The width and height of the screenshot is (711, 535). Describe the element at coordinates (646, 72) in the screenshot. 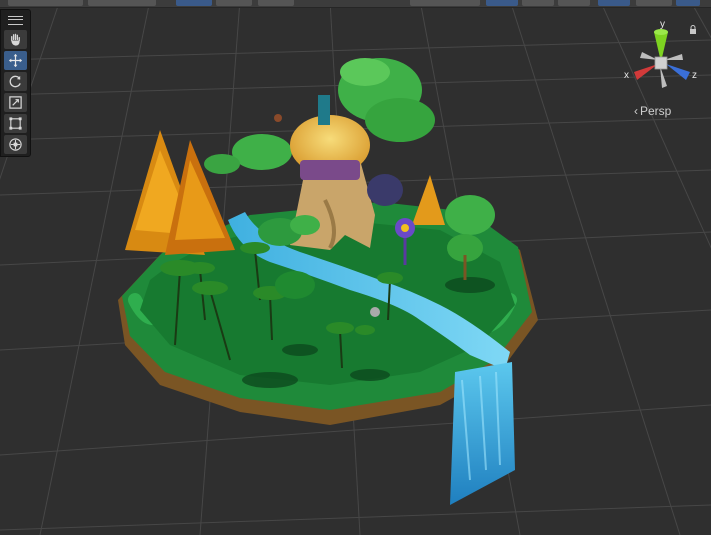

I see `gizmo-x-cone` at that location.